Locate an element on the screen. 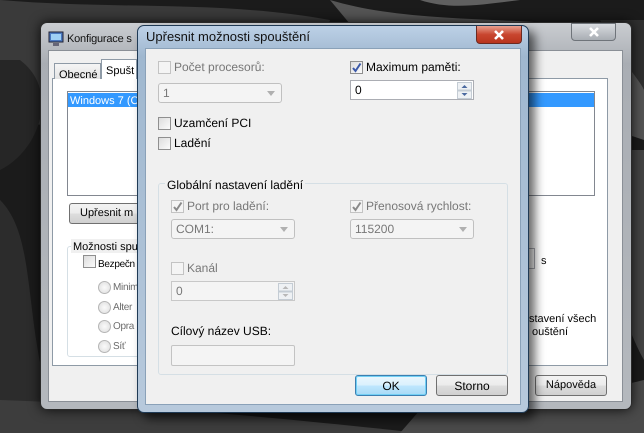 The height and width of the screenshot is (433, 644). checkbox-label: Maximum paměti: is located at coordinates (413, 67).